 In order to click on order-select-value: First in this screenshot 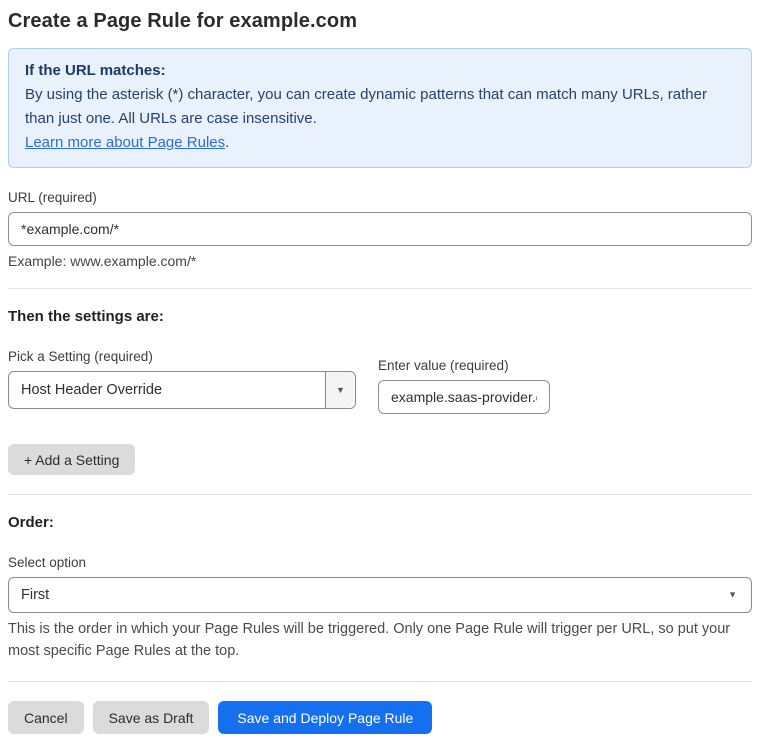, I will do `click(35, 595)`.